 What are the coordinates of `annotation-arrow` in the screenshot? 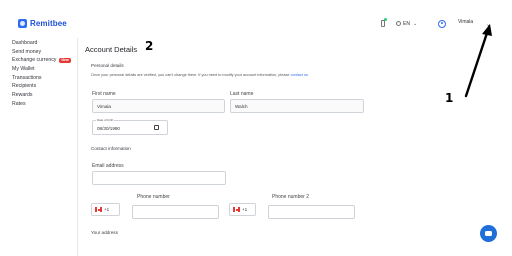 It's located at (478, 61).